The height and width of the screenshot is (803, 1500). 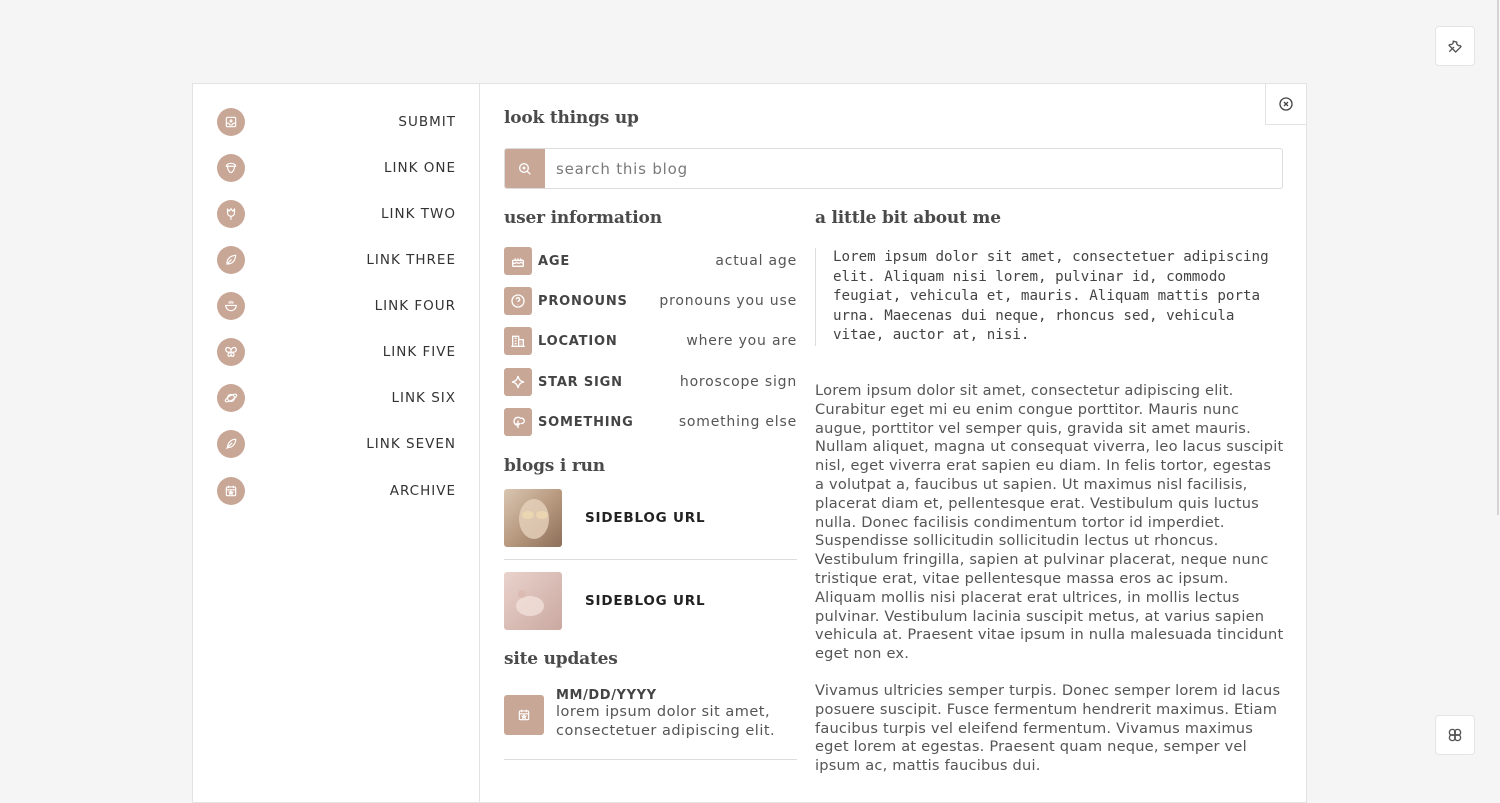 I want to click on nav-item-link-seven: LINK SEVEN, so click(x=336, y=444).